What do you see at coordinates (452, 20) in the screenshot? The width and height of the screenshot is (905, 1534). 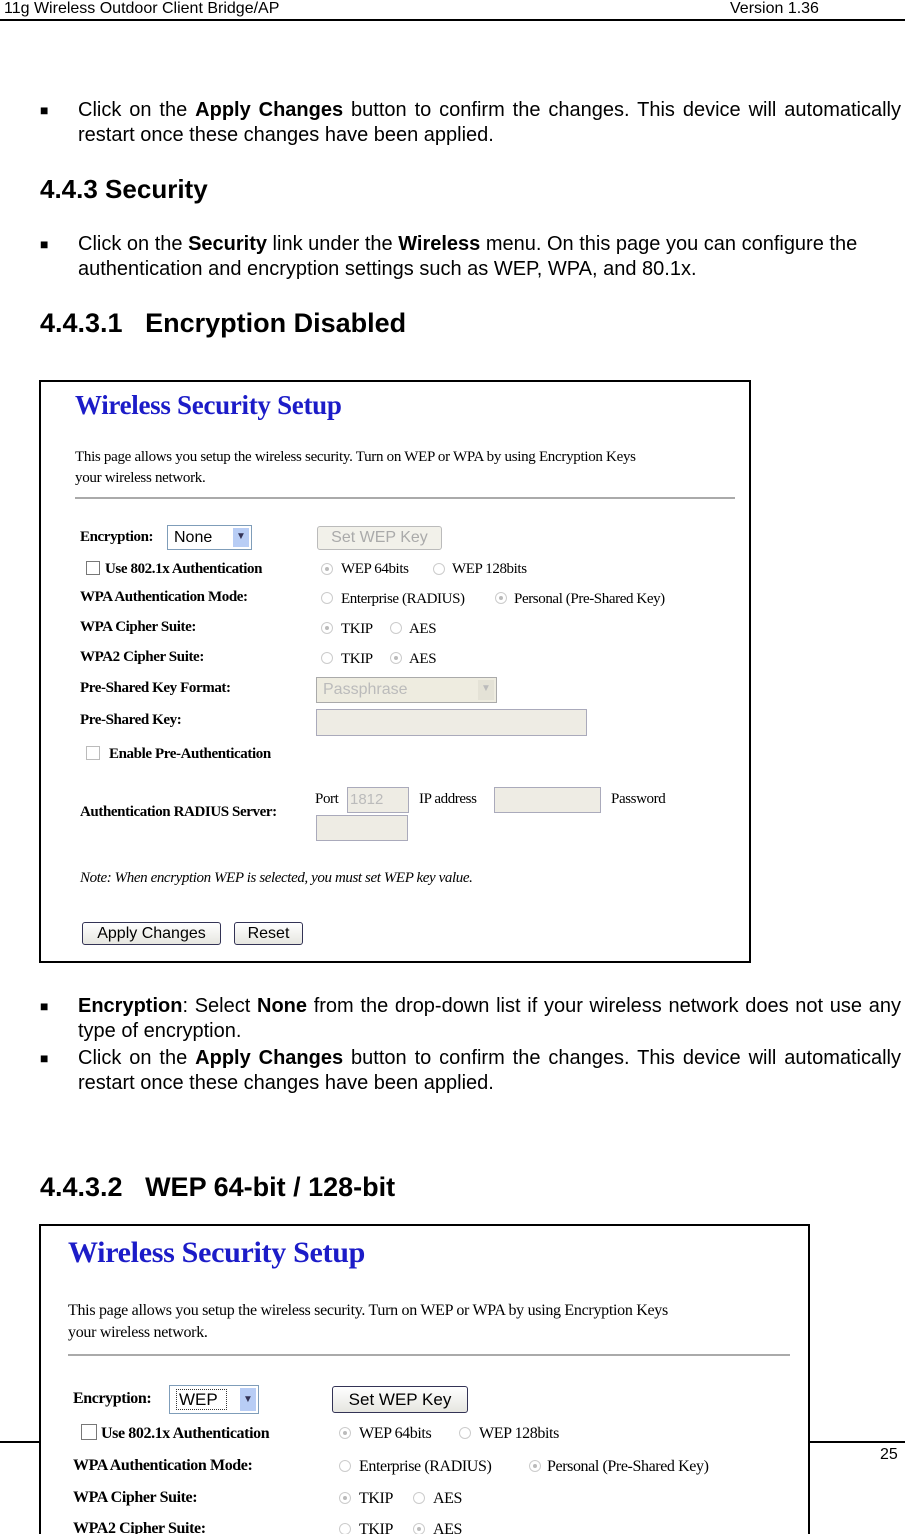 I see `header-rule` at bounding box center [452, 20].